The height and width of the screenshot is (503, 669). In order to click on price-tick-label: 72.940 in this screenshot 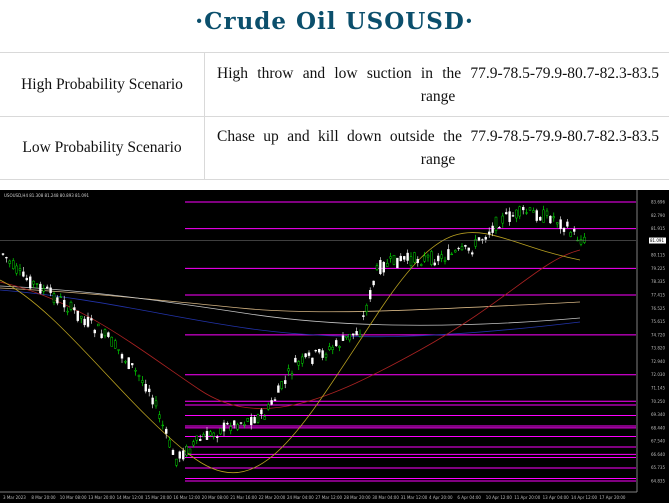, I will do `click(658, 361)`.